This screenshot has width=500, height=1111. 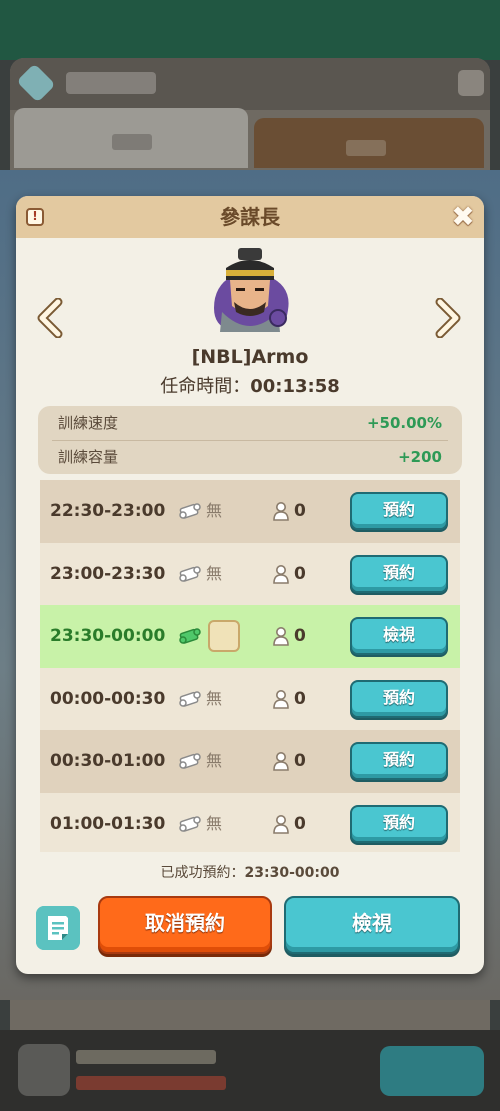 I want to click on time-slot-row: 22:30-23:00 無 0 預約, so click(x=250, y=511).